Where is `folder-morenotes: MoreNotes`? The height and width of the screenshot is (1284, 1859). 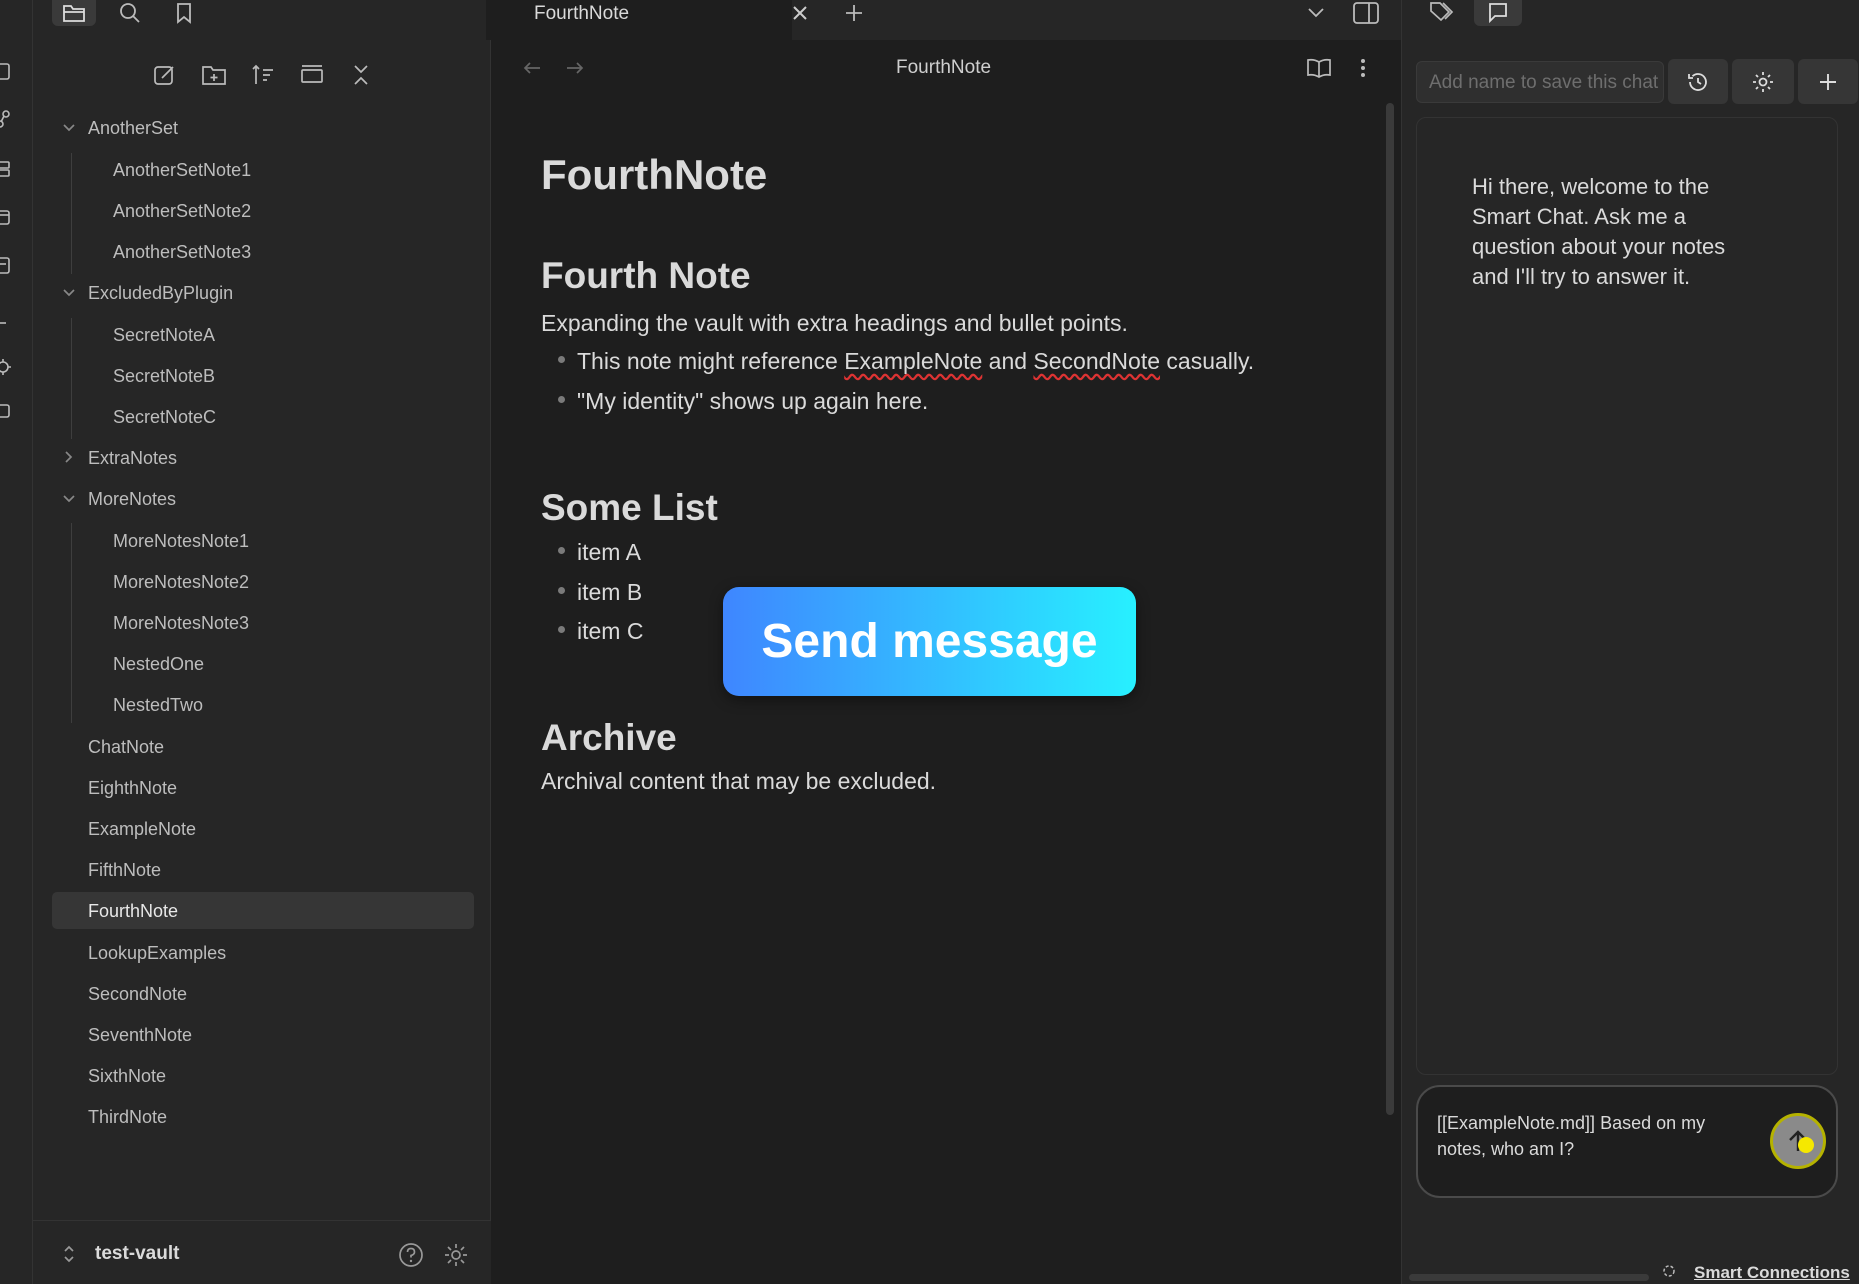
folder-morenotes: MoreNotes is located at coordinates (132, 499).